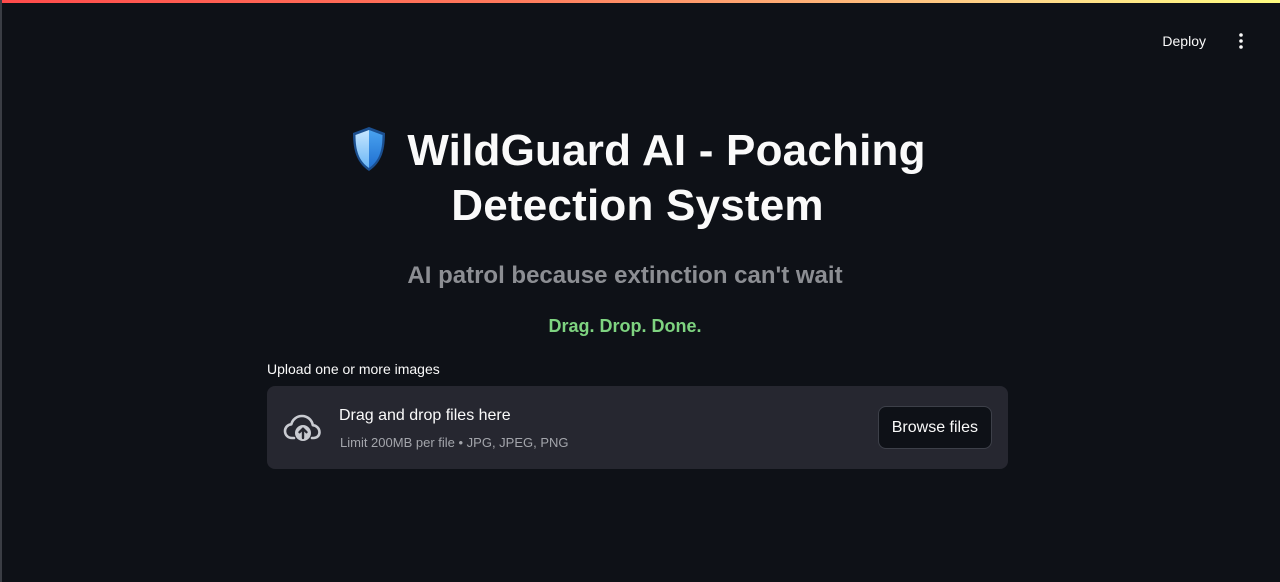 The image size is (1280, 582). Describe the element at coordinates (637, 205) in the screenshot. I see `title-line-2: Detection System` at that location.